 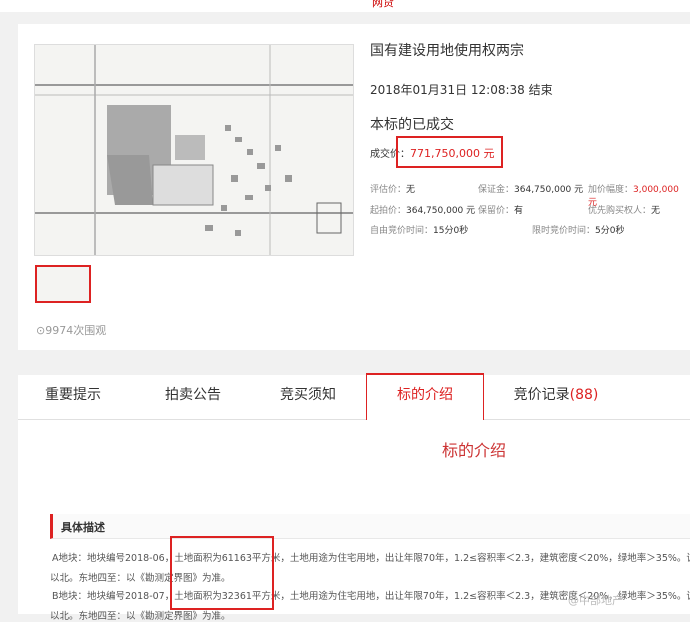 I want to click on start-price-row: 起拍价：364,750,000 元, so click(x=423, y=211).